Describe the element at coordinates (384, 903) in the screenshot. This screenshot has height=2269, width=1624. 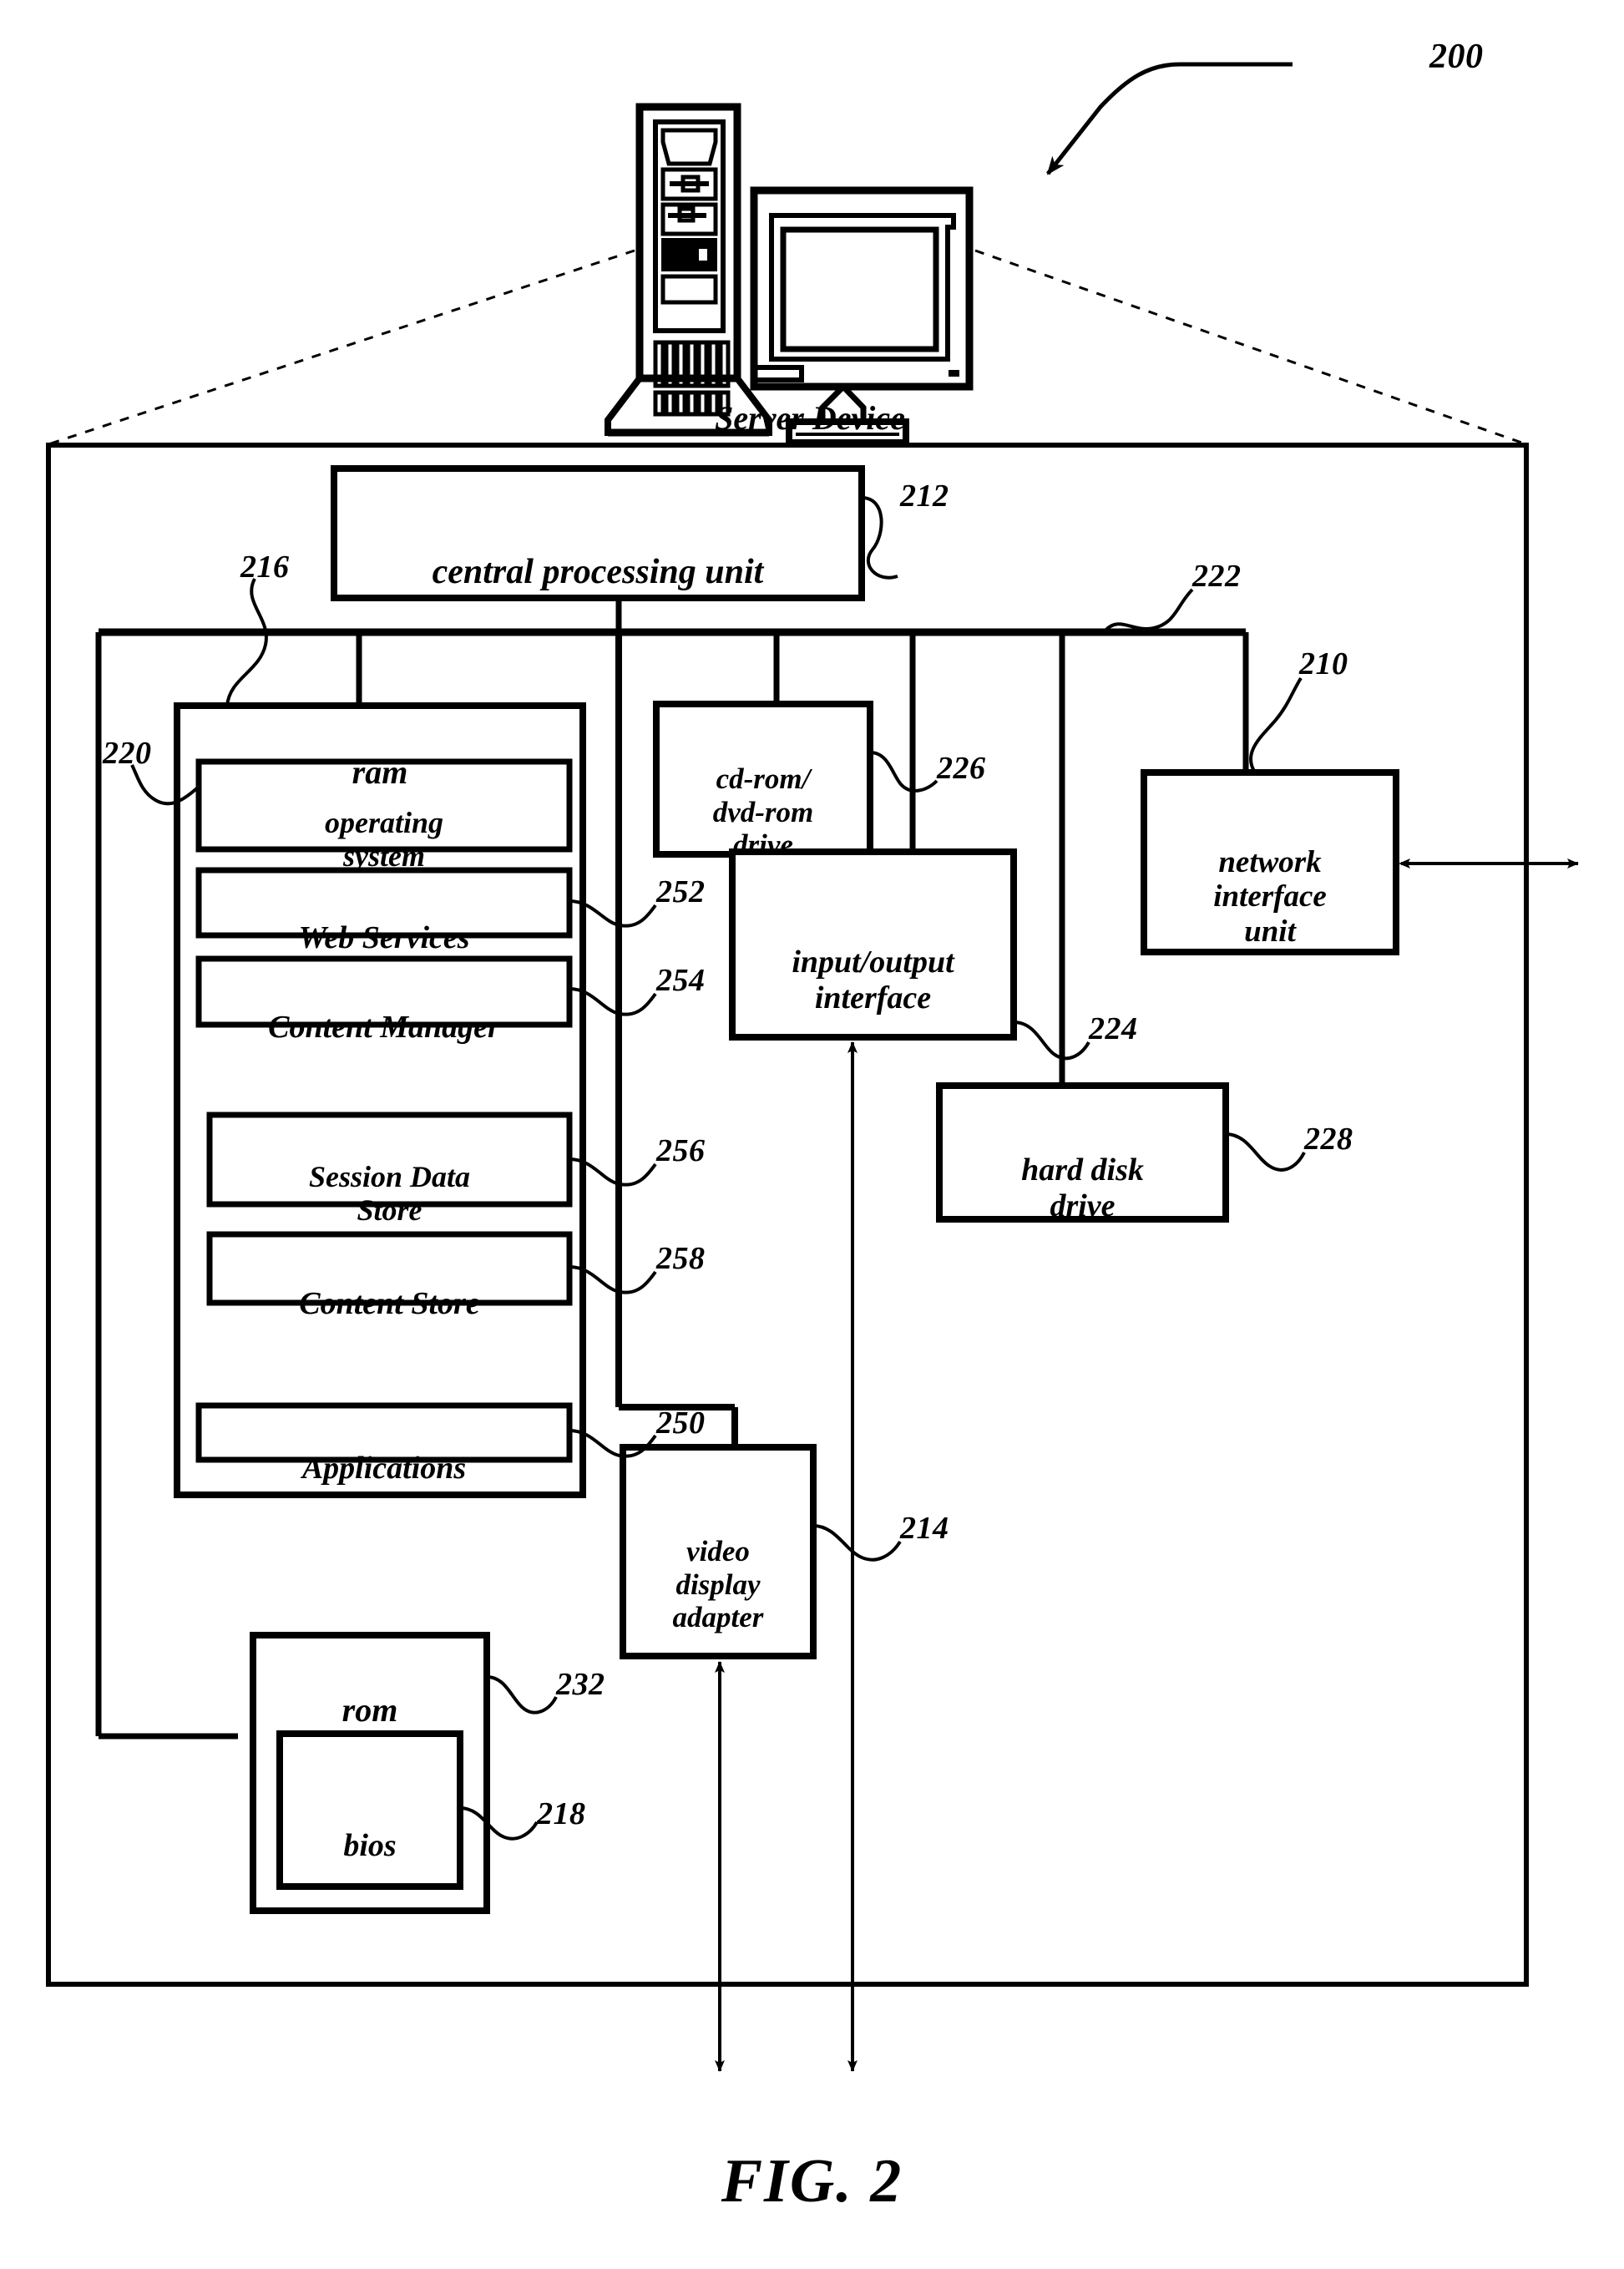
I see `web-services-box-outline` at that location.